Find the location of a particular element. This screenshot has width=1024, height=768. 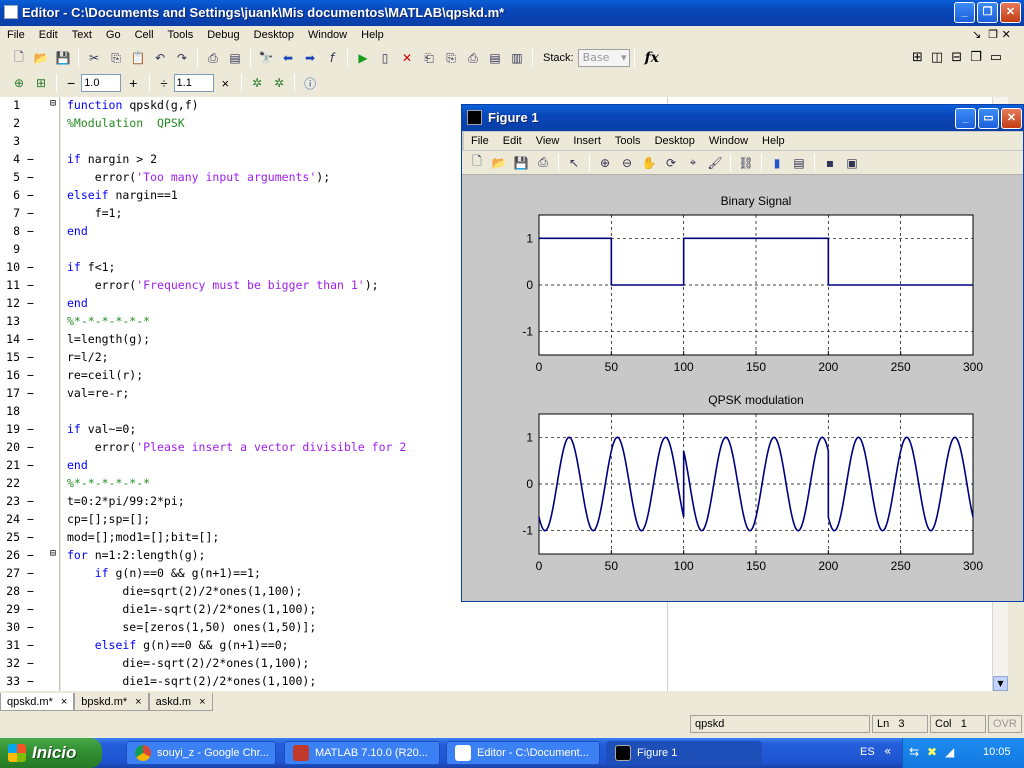

help-icon: ⓘ is located at coordinates (310, 83).